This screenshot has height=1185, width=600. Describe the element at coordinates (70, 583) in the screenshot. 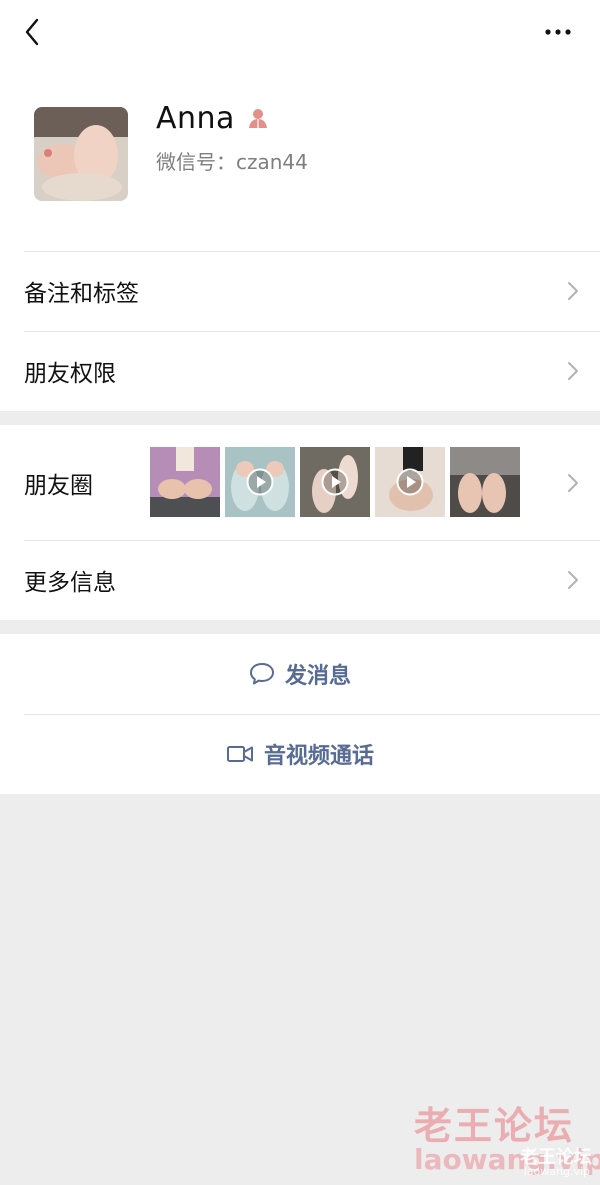

I see `more-info-label: 更多信息` at that location.